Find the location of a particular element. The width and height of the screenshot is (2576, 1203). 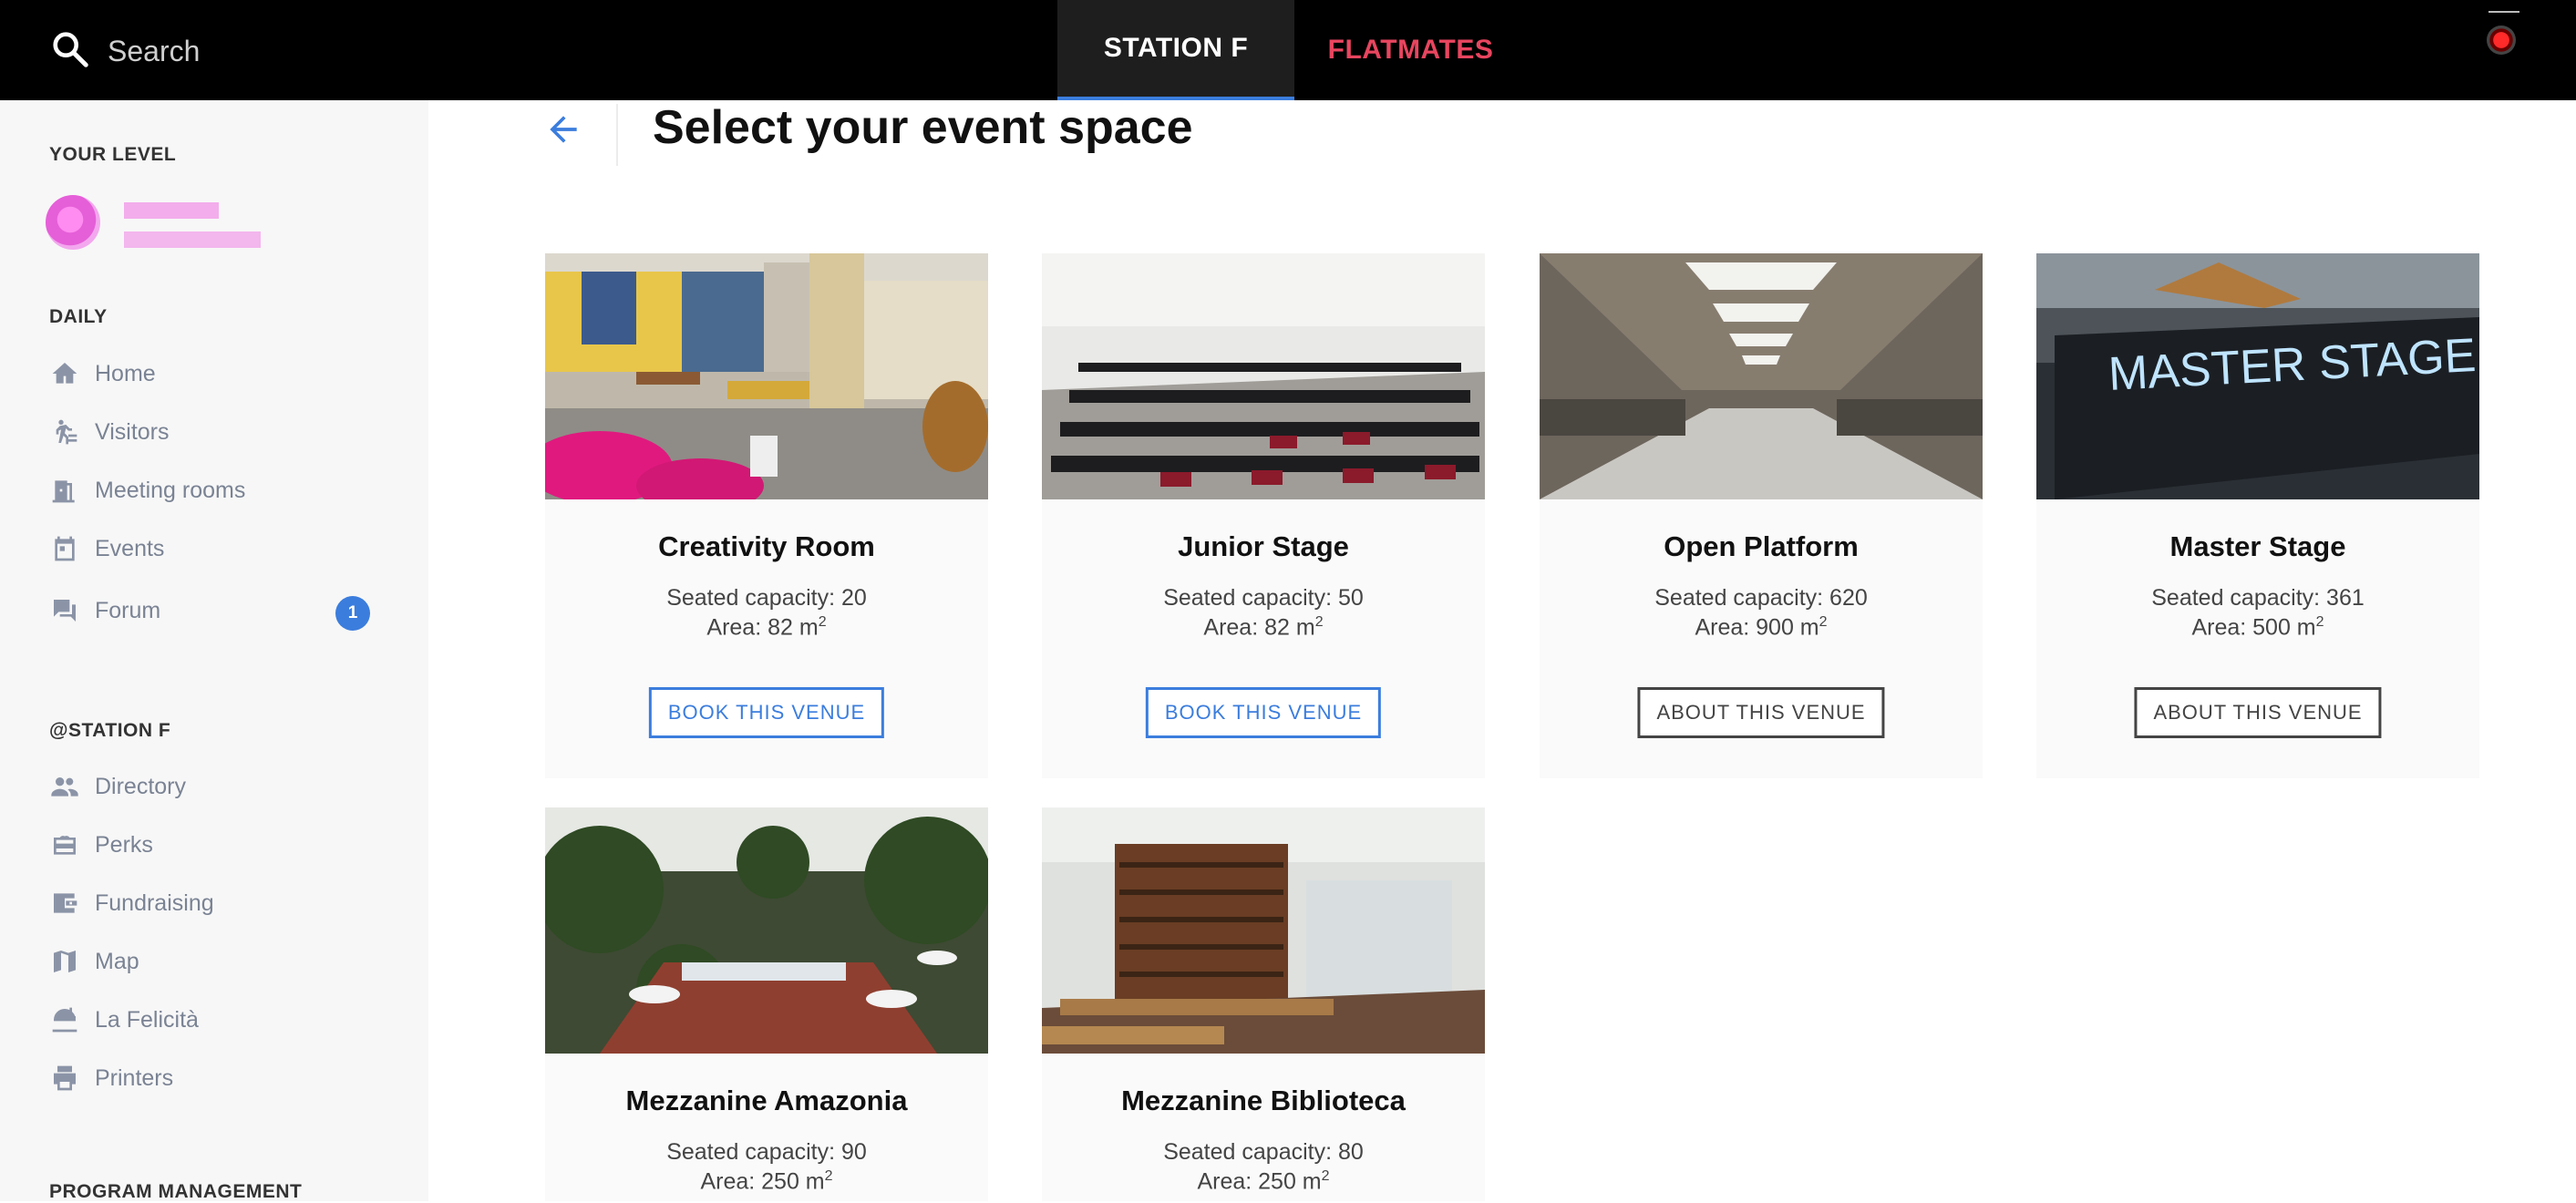

venue-area-text: Area: 500 m is located at coordinates (2253, 627).